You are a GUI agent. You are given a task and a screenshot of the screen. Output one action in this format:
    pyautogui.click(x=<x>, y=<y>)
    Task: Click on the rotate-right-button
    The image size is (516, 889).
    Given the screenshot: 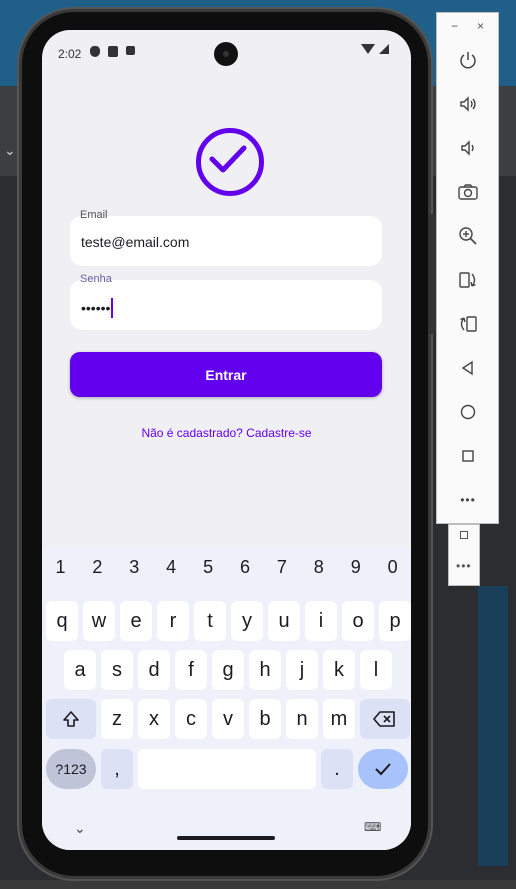 What is the action you would take?
    pyautogui.click(x=468, y=324)
    